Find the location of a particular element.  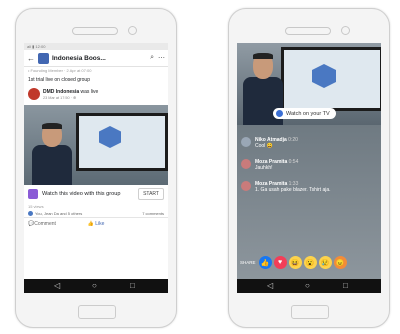

comment-time: 0:54 is located at coordinates (293, 162).